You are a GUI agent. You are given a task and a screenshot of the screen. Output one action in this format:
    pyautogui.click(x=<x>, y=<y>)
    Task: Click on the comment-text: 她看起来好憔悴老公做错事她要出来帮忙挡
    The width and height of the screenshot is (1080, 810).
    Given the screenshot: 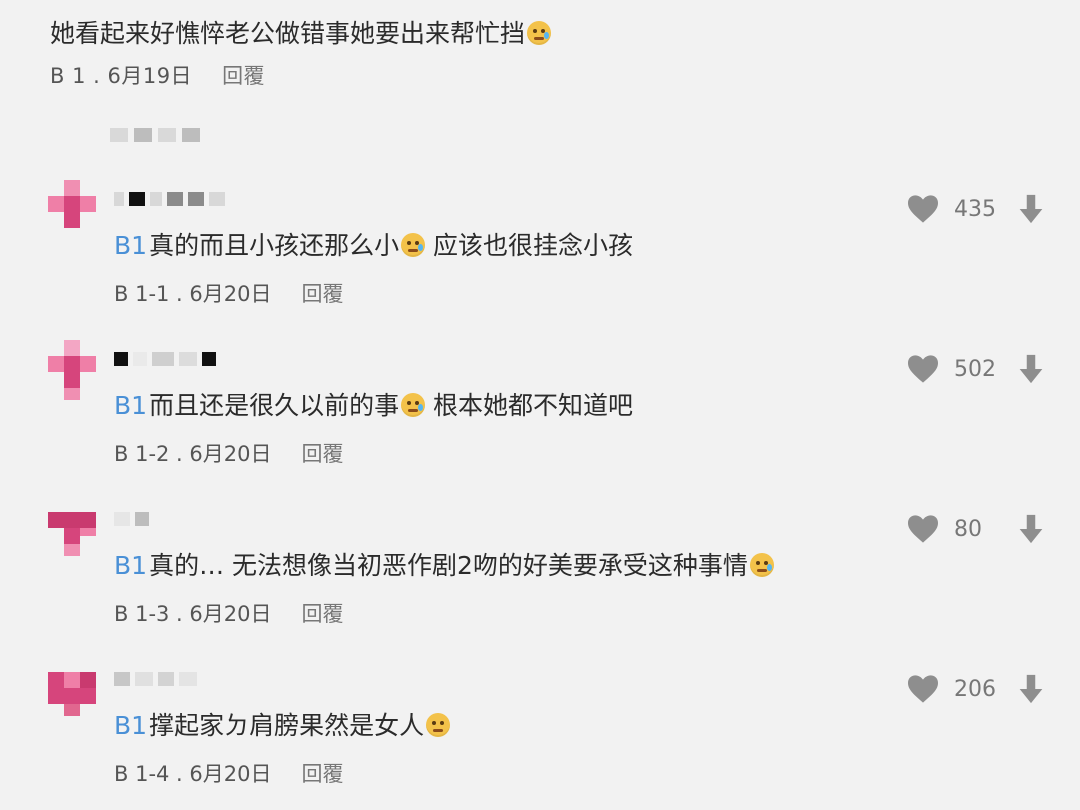 What is the action you would take?
    pyautogui.click(x=540, y=34)
    